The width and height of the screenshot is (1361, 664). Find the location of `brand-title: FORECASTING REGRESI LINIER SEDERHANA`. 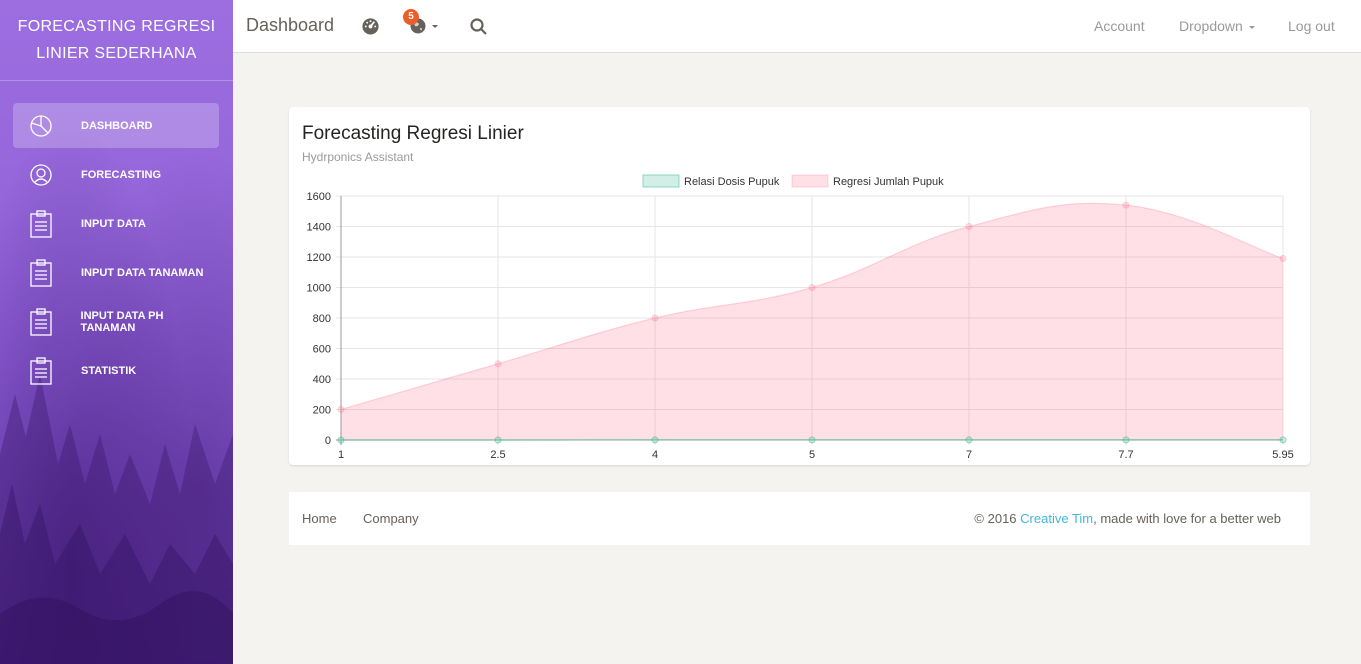

brand-title: FORECASTING REGRESI LINIER SEDERHANA is located at coordinates (116, 40).